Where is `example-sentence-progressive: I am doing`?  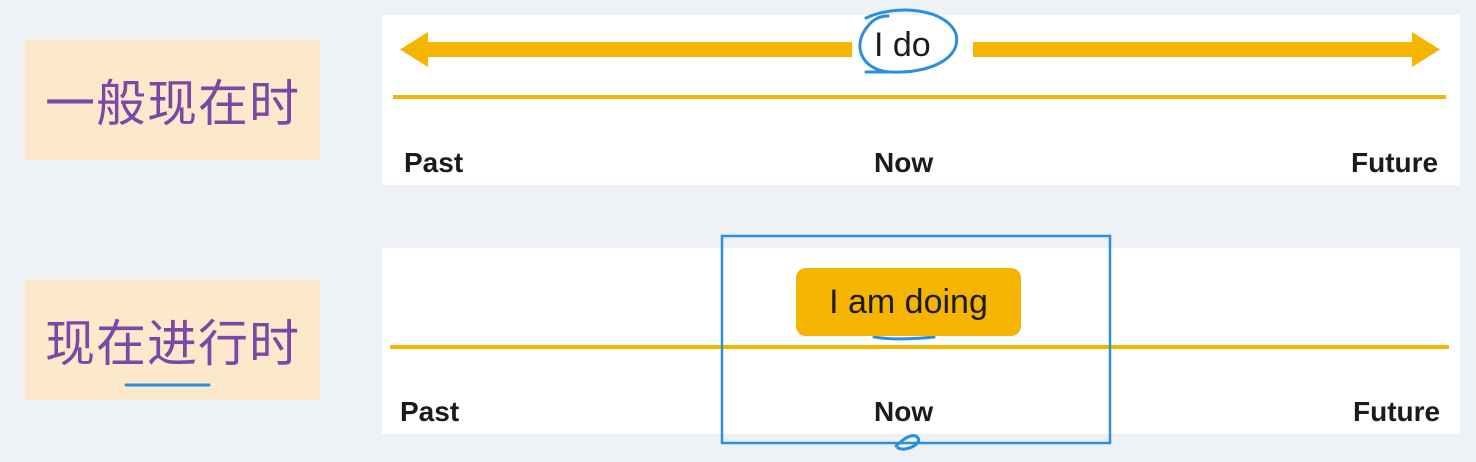
example-sentence-progressive: I am doing is located at coordinates (908, 302).